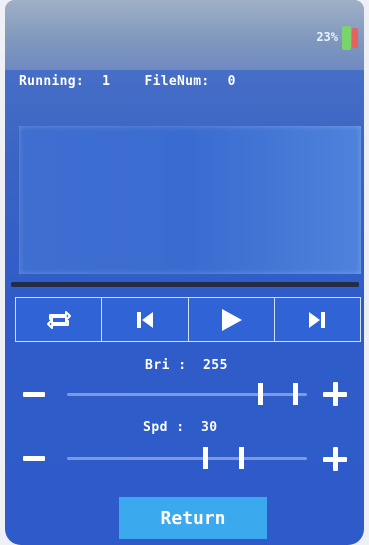 This screenshot has width=369, height=545. I want to click on brightness-slider-marker, so click(295, 394).